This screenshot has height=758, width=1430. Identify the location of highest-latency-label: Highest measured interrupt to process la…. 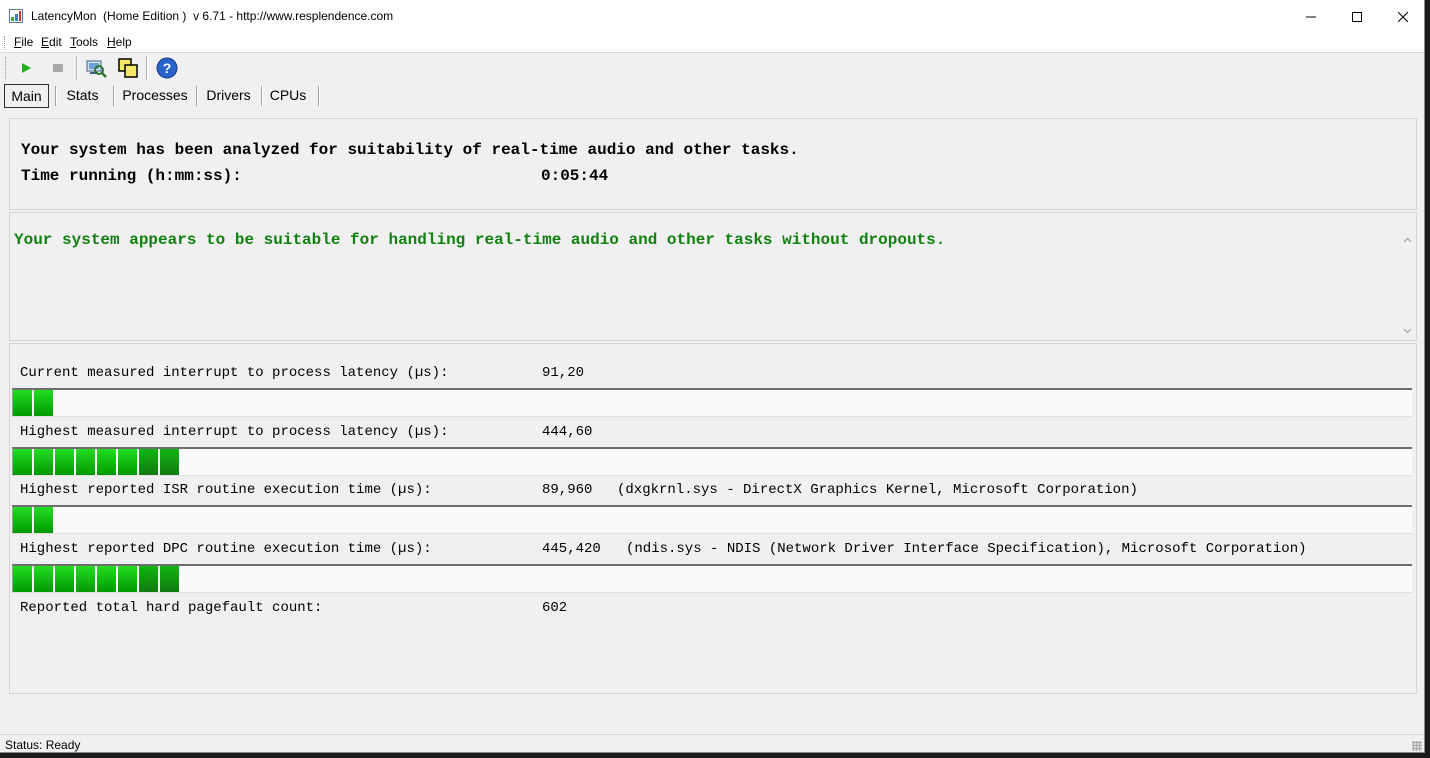
(234, 432).